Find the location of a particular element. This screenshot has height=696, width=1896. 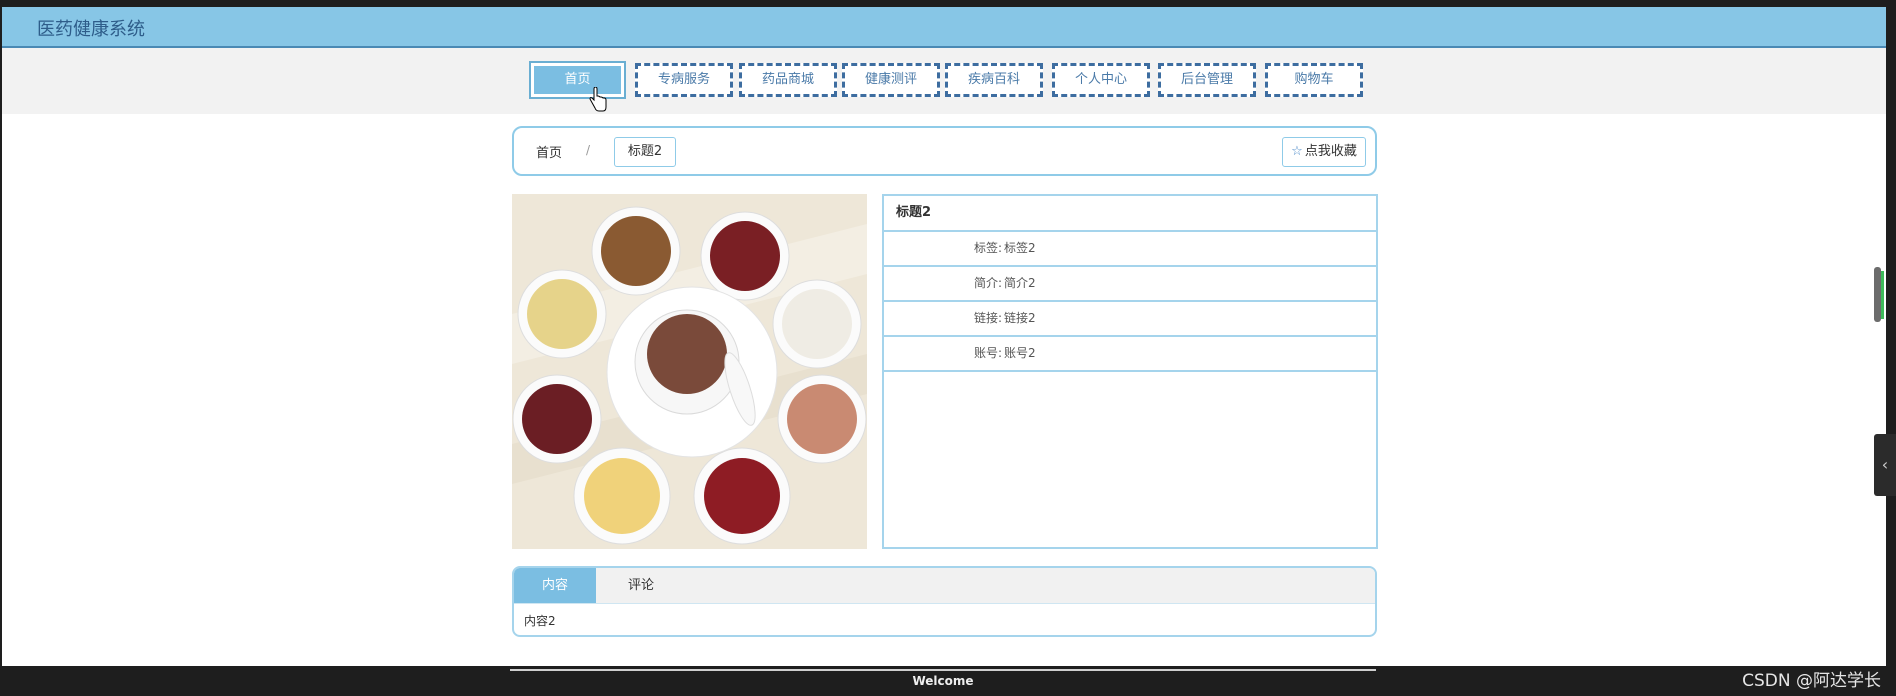

top-header: 医药健康系统 is located at coordinates (944, 27).